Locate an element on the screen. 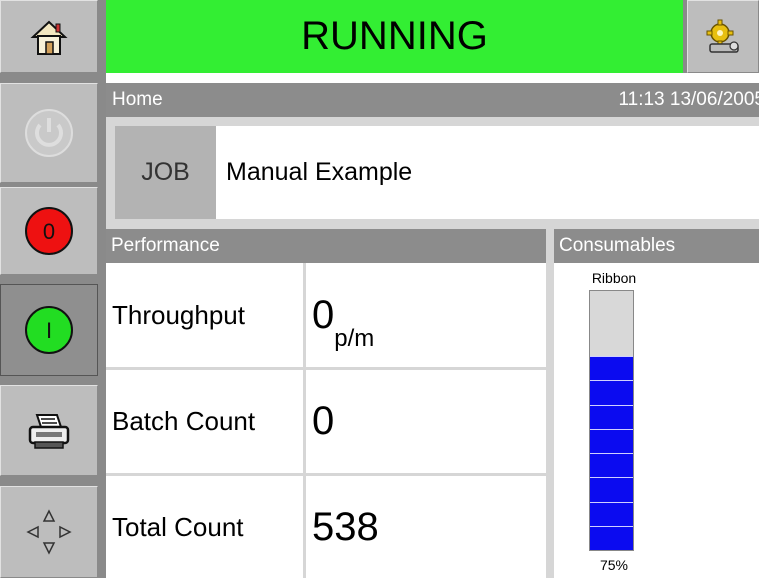  throughput-label: Throughput is located at coordinates (204, 315).